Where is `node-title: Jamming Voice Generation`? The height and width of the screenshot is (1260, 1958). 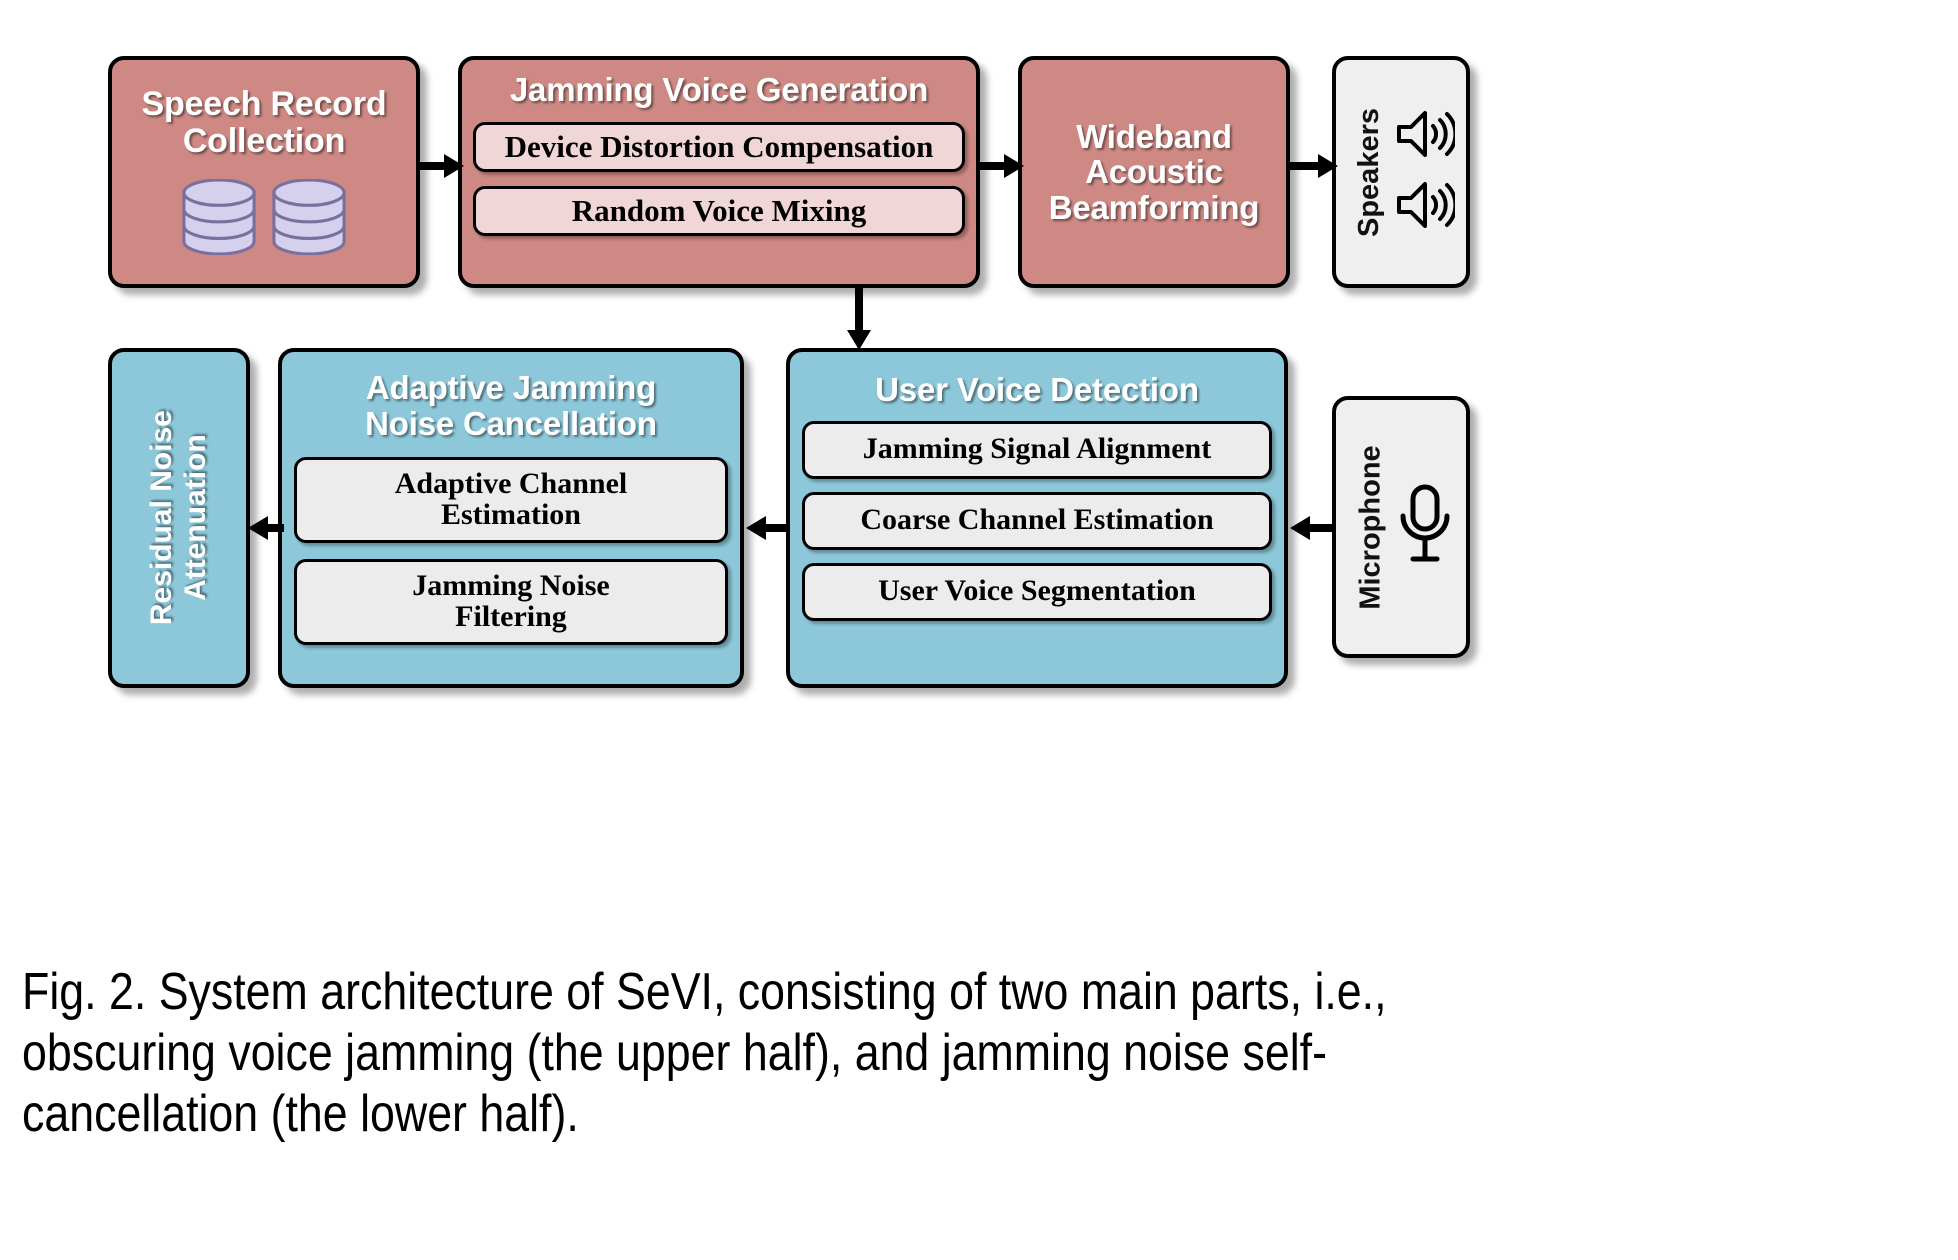 node-title: Jamming Voice Generation is located at coordinates (719, 89).